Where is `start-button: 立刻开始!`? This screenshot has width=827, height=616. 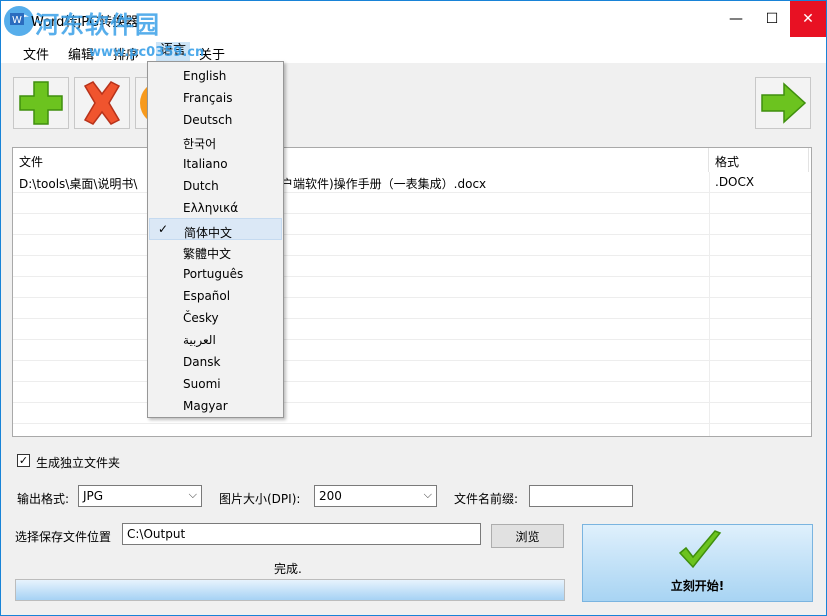 start-button: 立刻开始! is located at coordinates (697, 563).